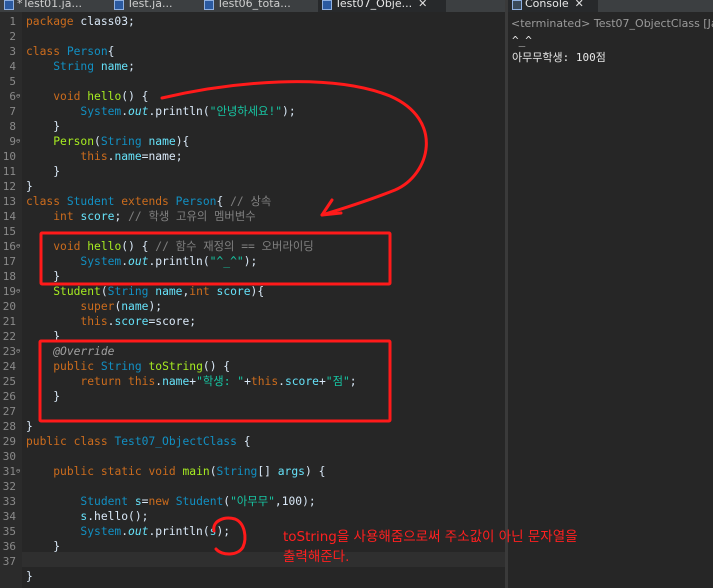  Describe the element at coordinates (9, 261) in the screenshot. I see `line-number: 17` at that location.